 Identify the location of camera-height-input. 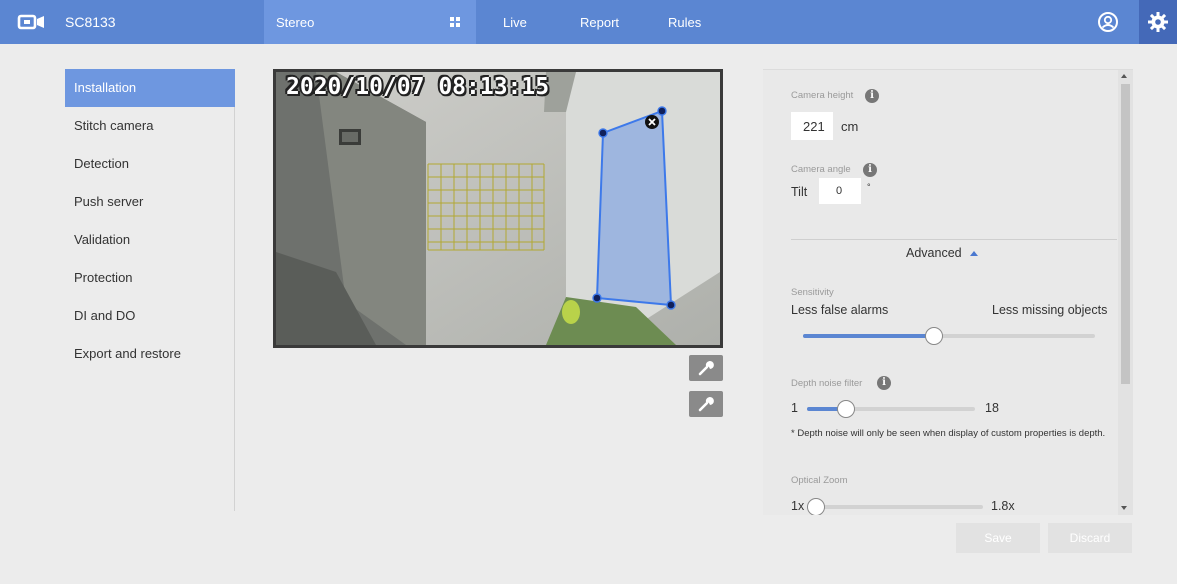
(812, 126).